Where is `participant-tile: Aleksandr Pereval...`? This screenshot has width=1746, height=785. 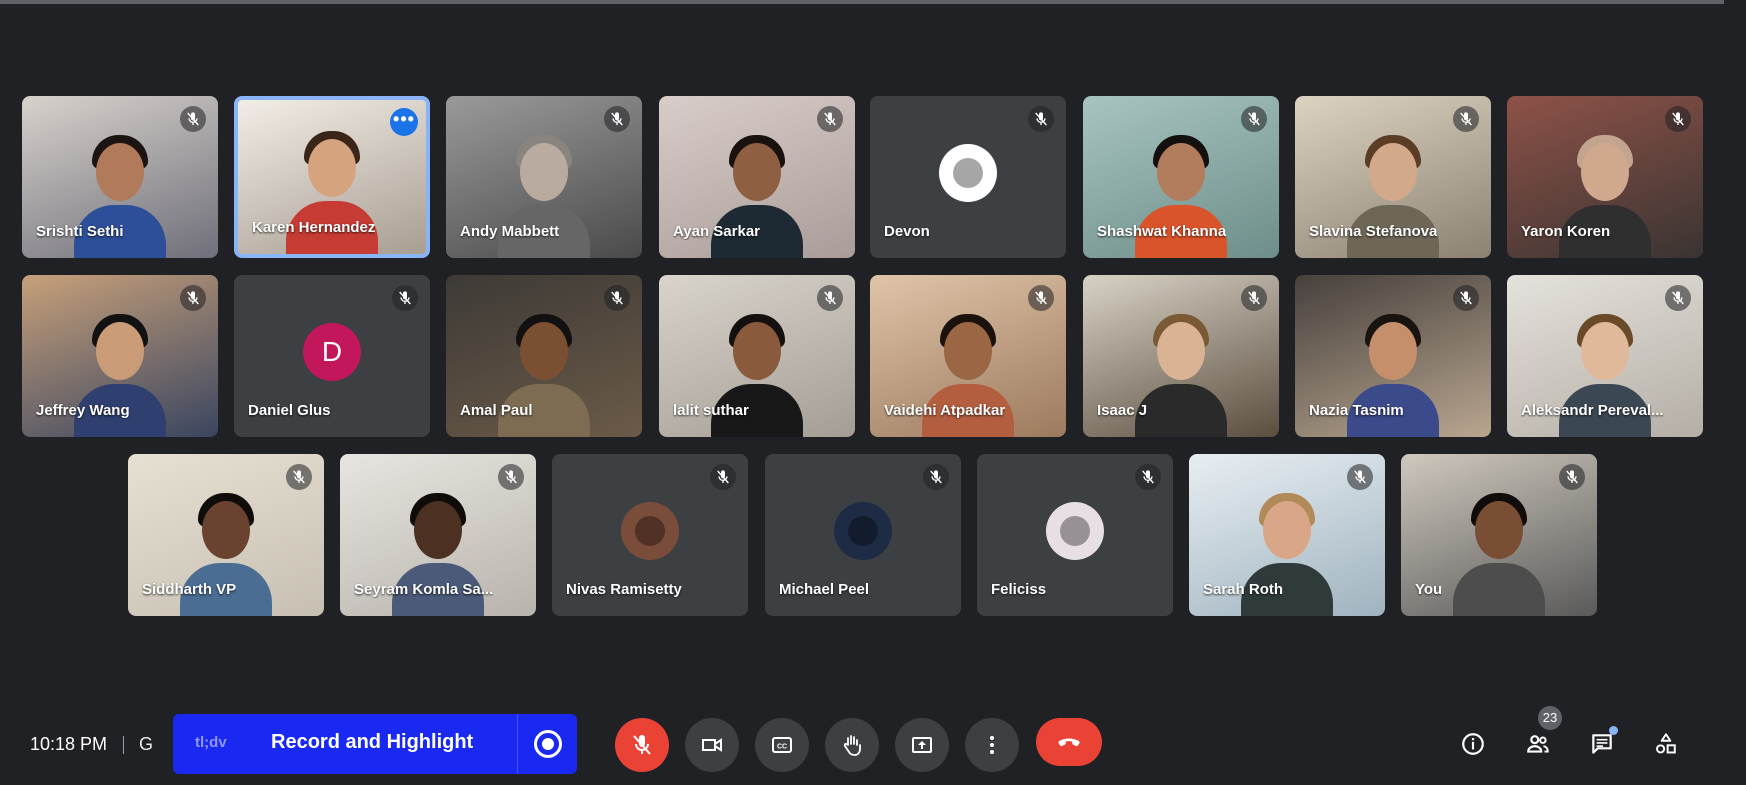
participant-tile: Aleksandr Pereval... is located at coordinates (1605, 356).